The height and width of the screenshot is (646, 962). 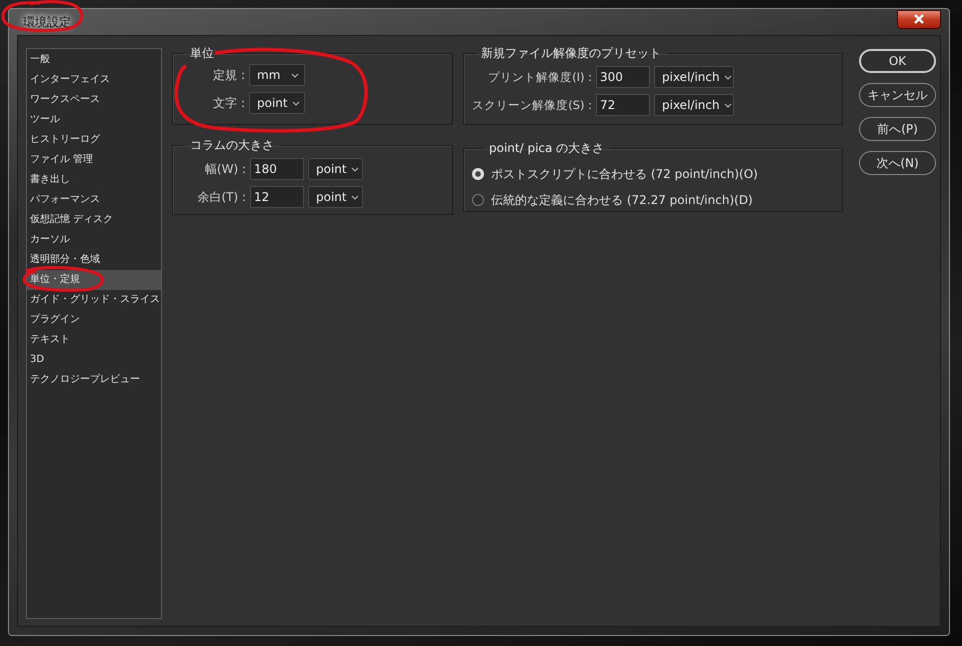 I want to click on radio-label: 伝統的な定義に合わせる (72.27 point/inch)(D), so click(x=622, y=200).